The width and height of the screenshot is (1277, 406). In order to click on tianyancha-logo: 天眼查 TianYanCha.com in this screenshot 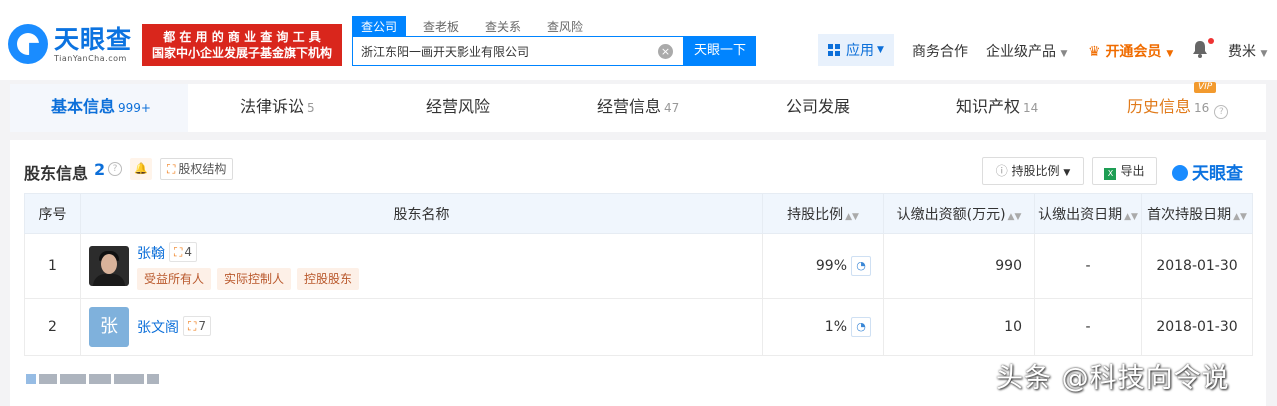, I will do `click(70, 44)`.